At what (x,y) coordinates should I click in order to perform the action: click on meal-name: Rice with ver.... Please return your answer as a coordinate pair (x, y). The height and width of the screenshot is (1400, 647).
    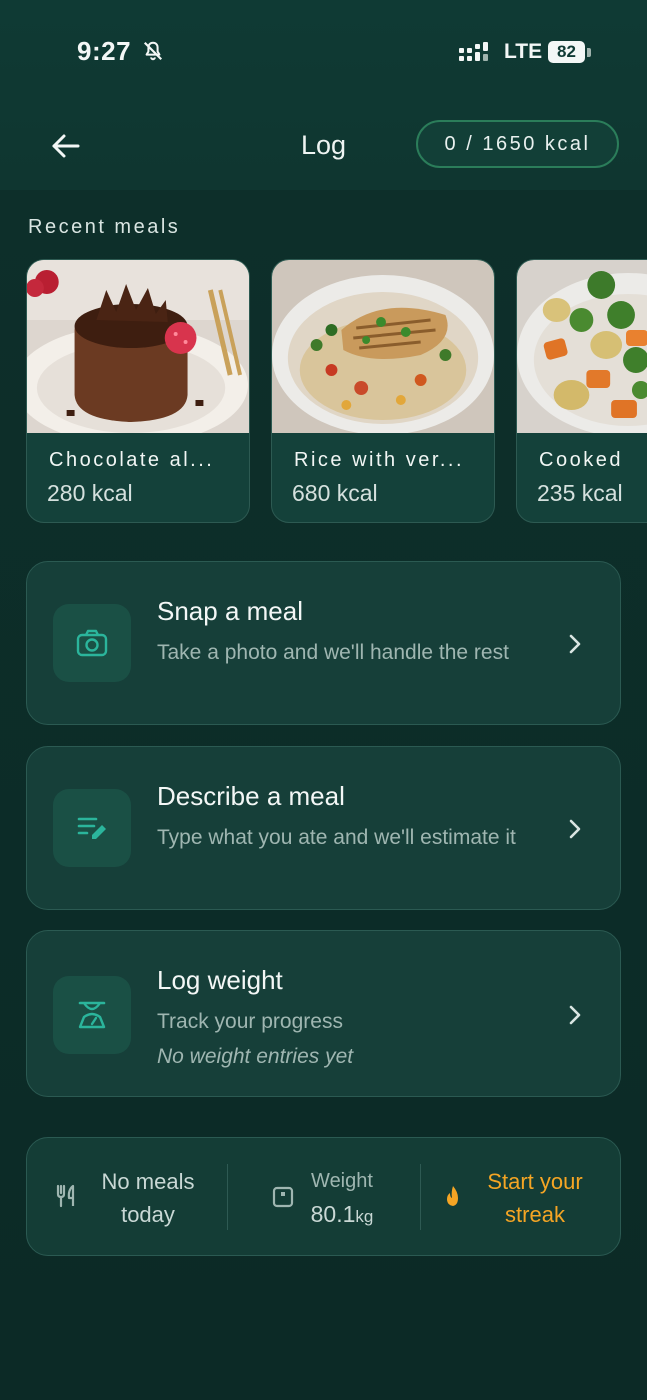
    Looking at the image, I should click on (379, 460).